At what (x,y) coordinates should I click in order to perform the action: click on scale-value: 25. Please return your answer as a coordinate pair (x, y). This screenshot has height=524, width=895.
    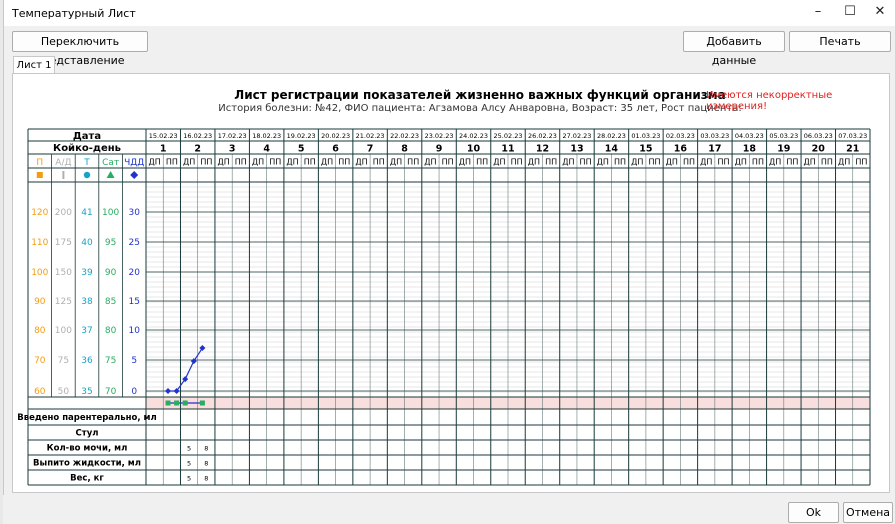
    Looking at the image, I should click on (133, 243).